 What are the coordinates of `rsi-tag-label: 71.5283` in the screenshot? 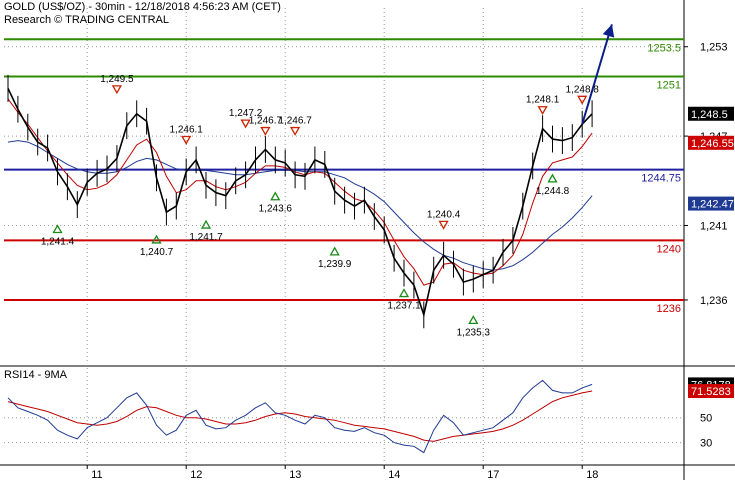 It's located at (711, 392).